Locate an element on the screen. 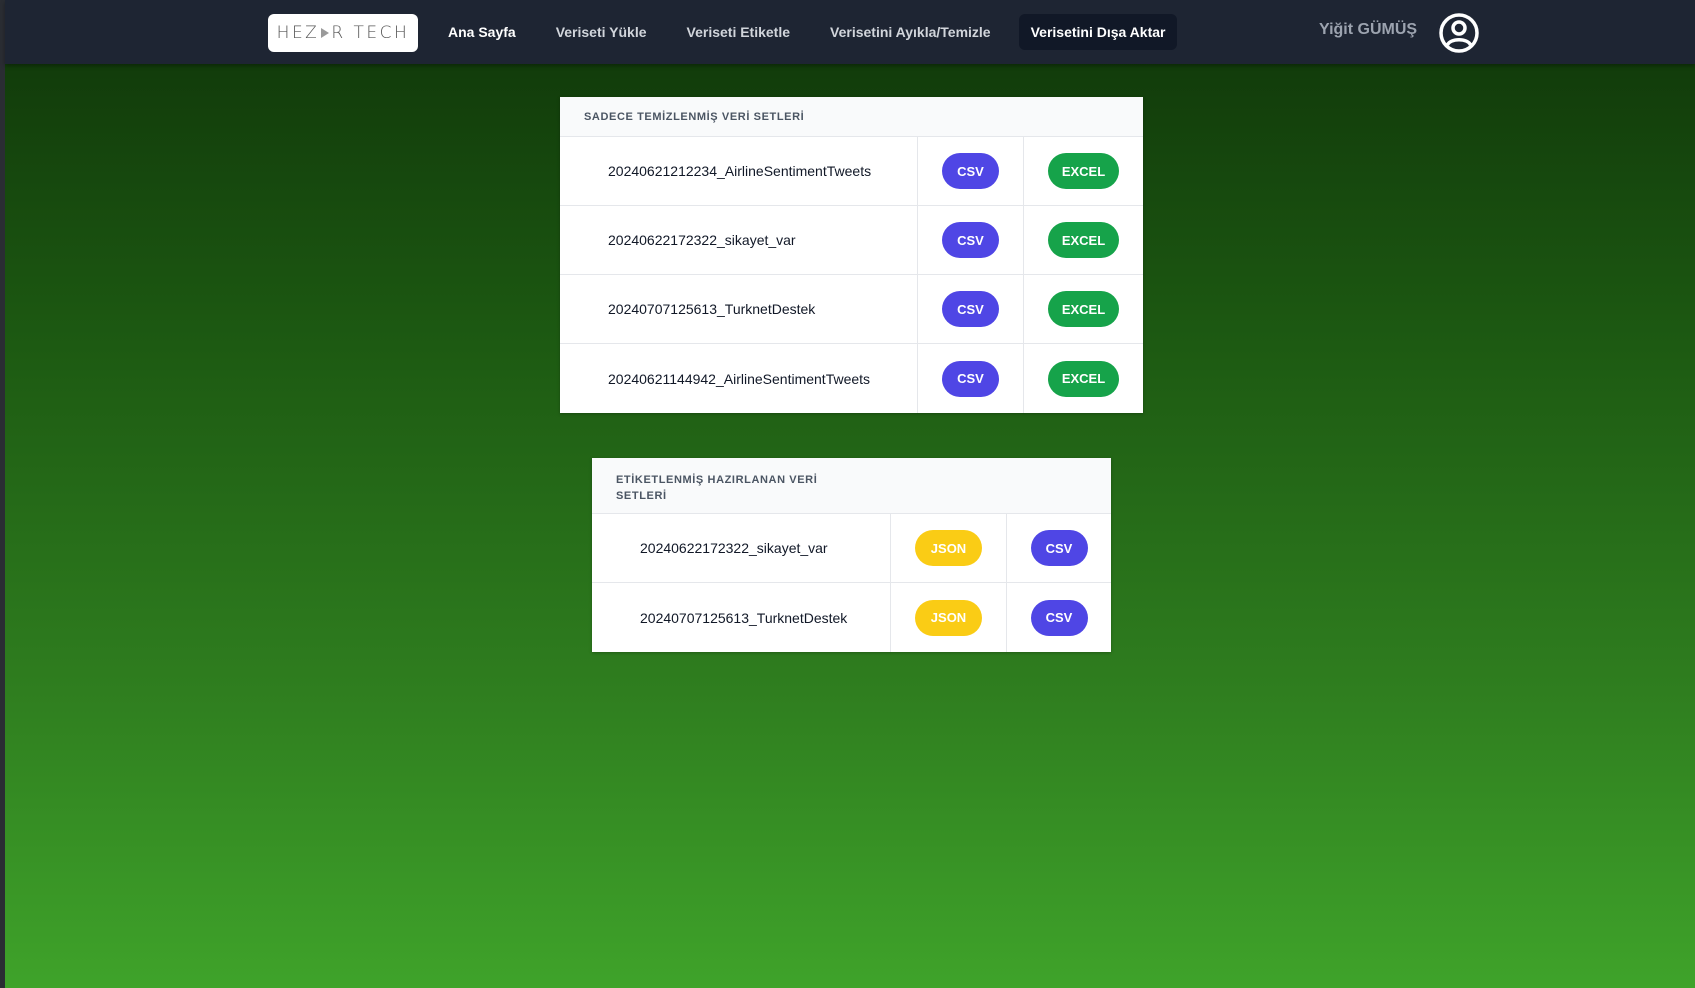 The width and height of the screenshot is (1695, 988). play-icon is located at coordinates (325, 33).